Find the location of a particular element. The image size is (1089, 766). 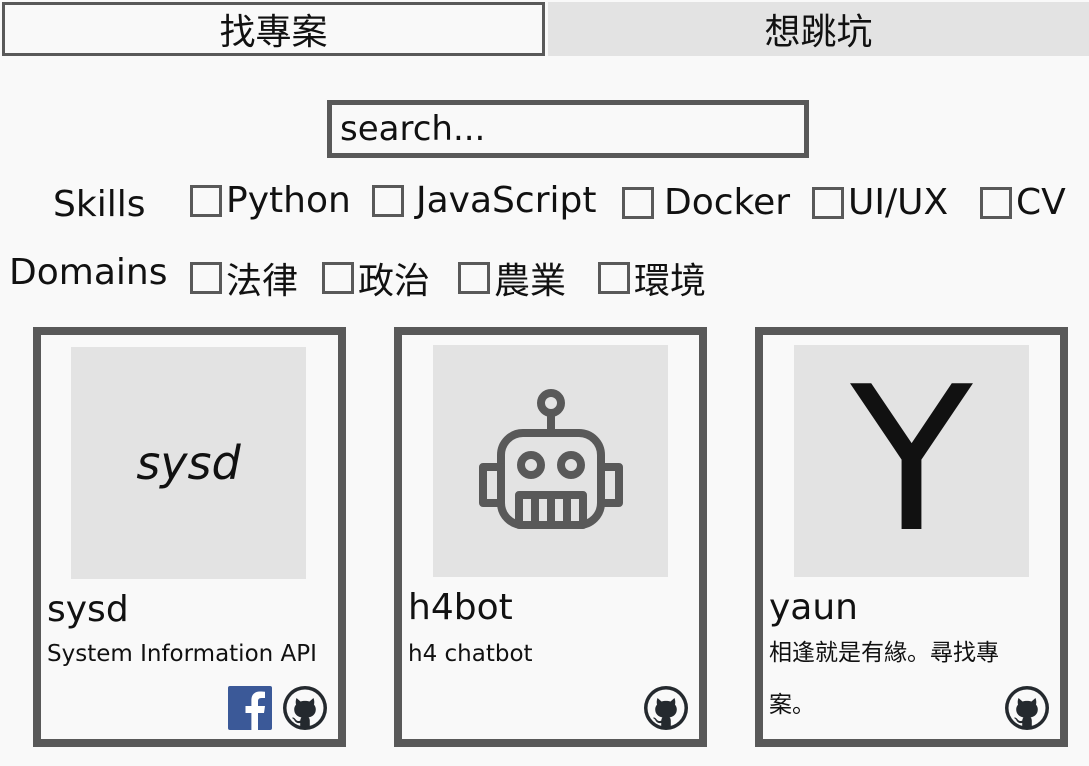

project-thumbnail is located at coordinates (550, 461).